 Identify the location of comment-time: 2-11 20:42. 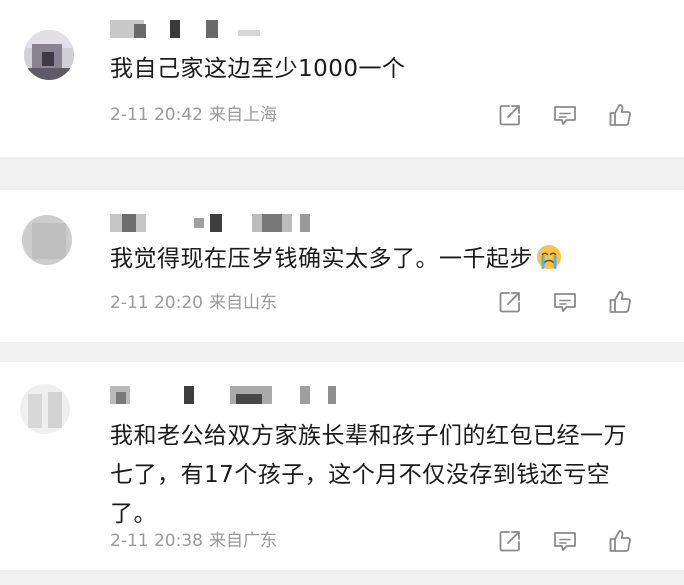
(156, 115).